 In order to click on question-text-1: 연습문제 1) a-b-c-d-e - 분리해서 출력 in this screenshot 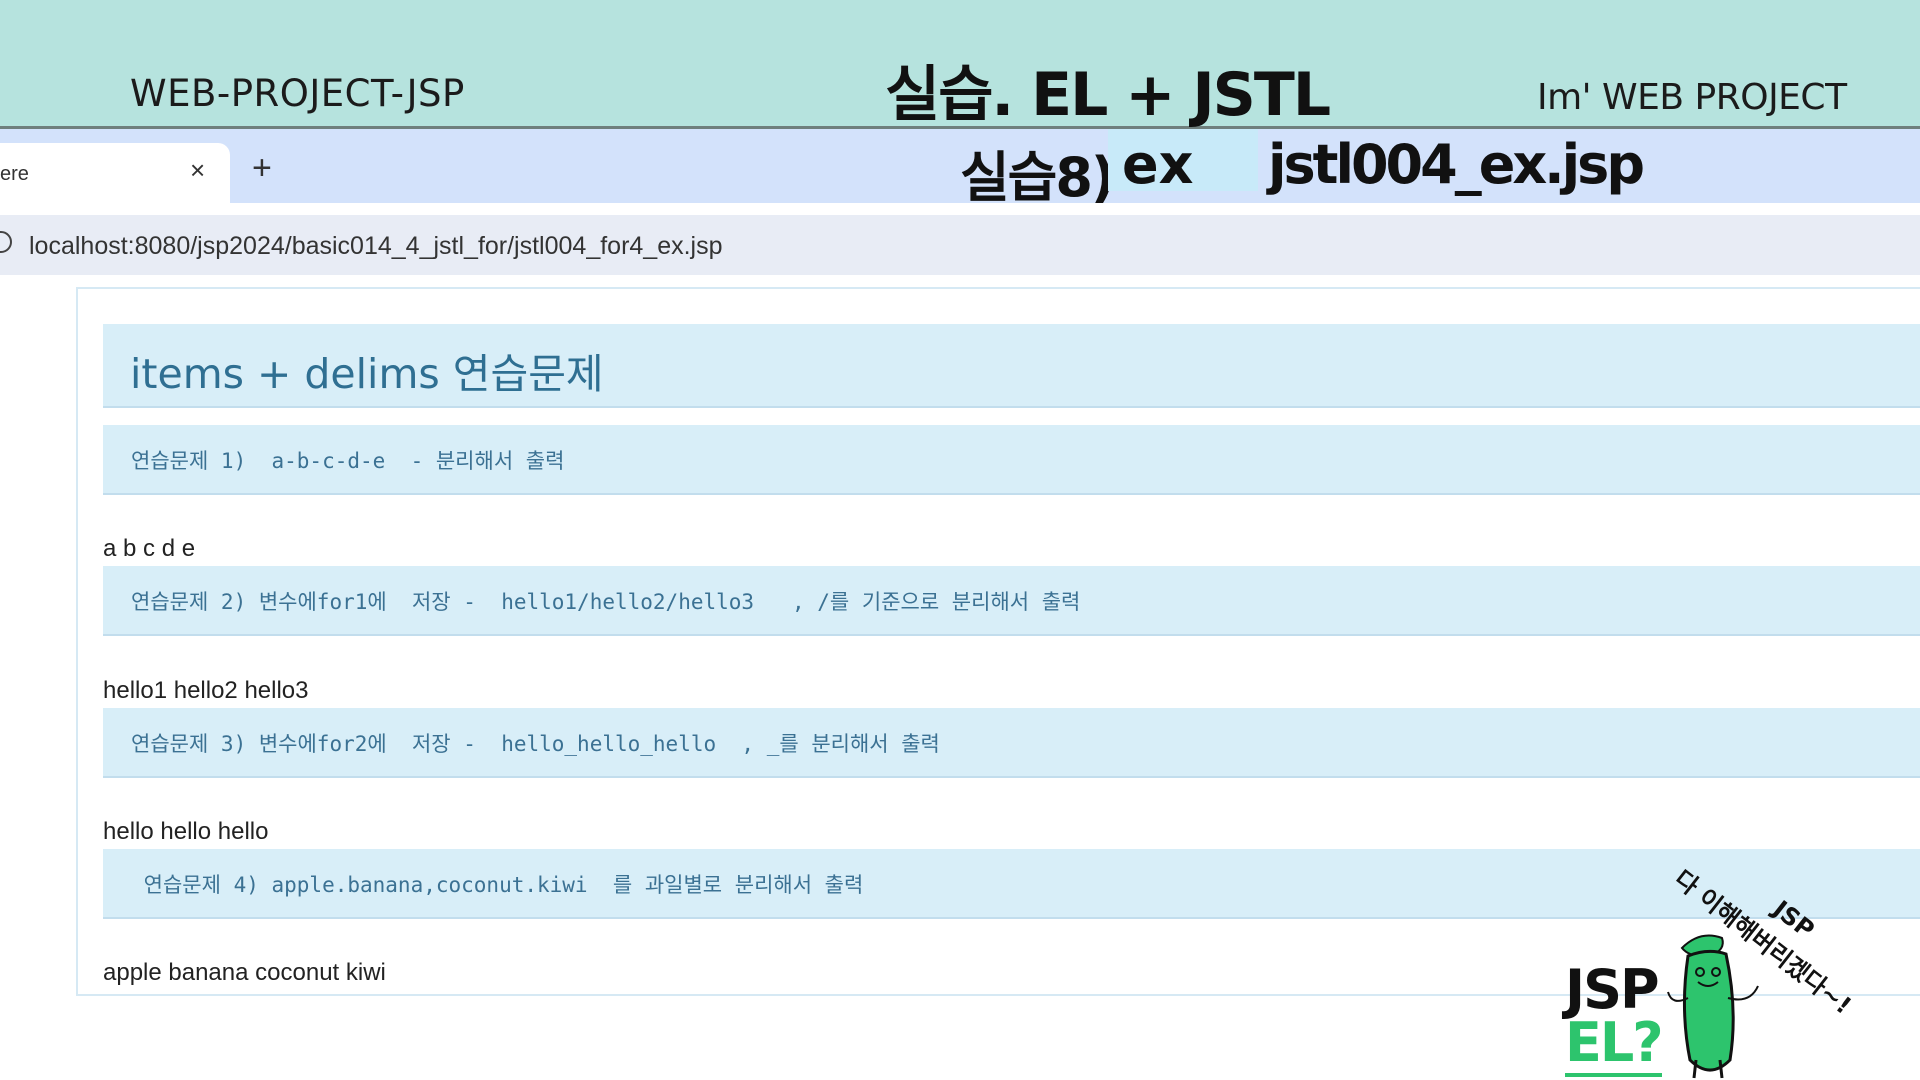, I will do `click(348, 461)`.